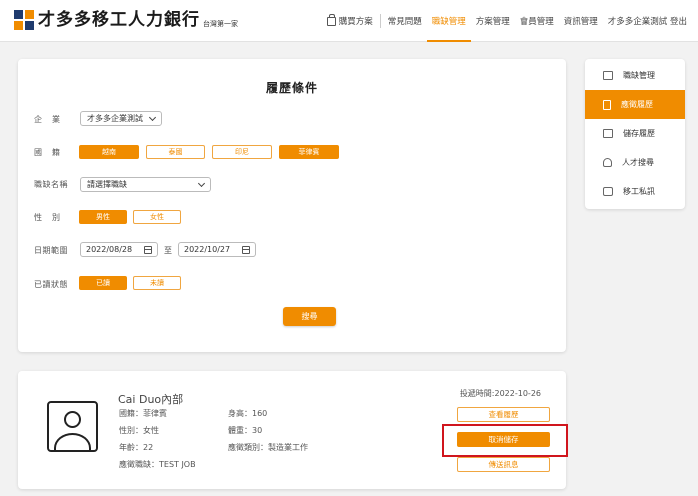 The height and width of the screenshot is (496, 698). What do you see at coordinates (145, 184) in the screenshot?
I see `job-select: 請選擇職缺` at bounding box center [145, 184].